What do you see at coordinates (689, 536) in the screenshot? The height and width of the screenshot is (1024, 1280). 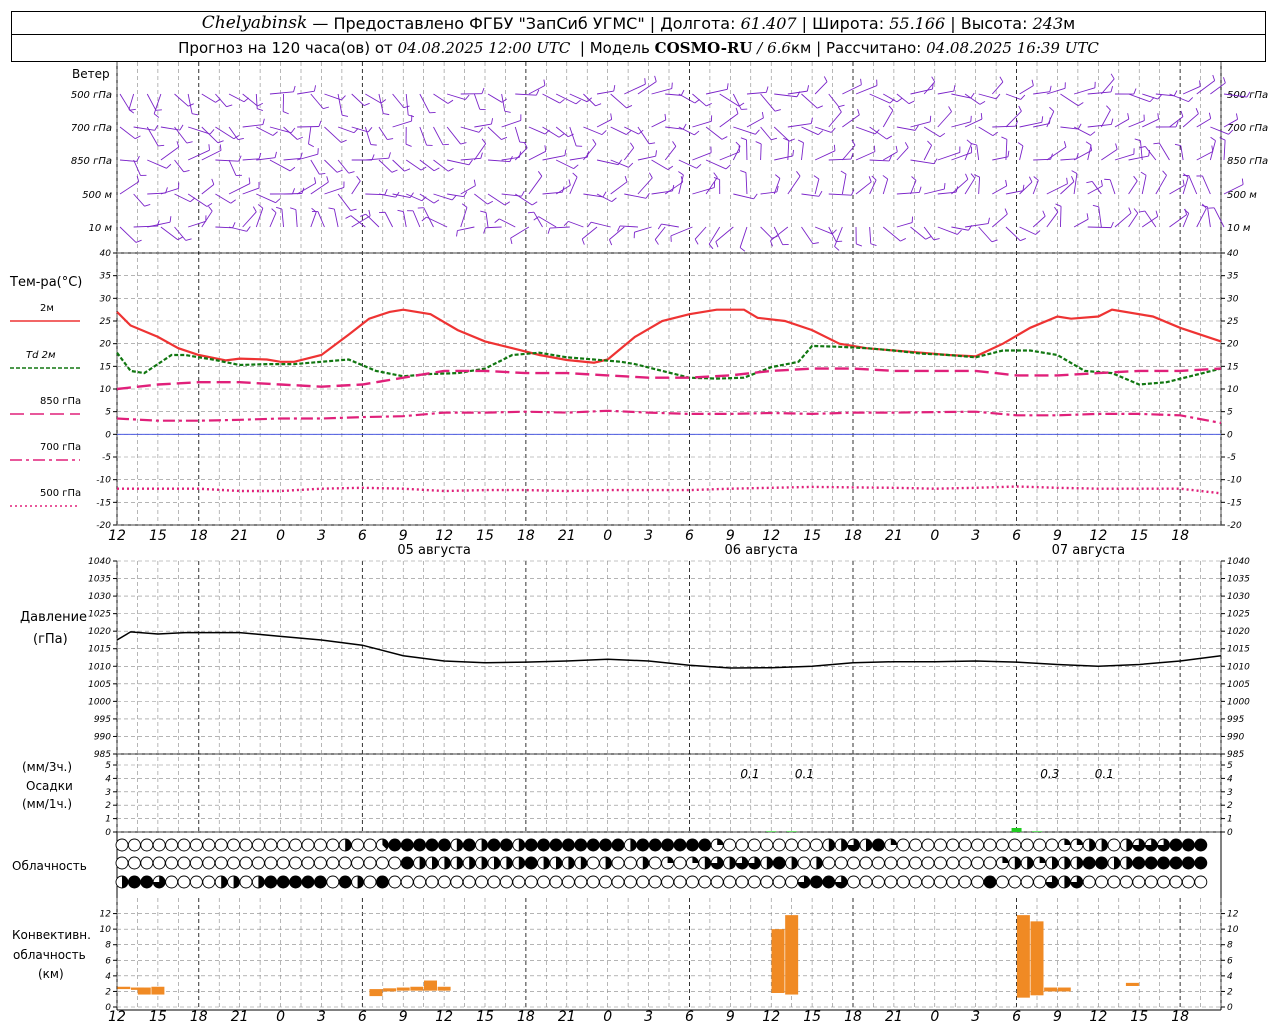 I see `time-tick-label: 6` at bounding box center [689, 536].